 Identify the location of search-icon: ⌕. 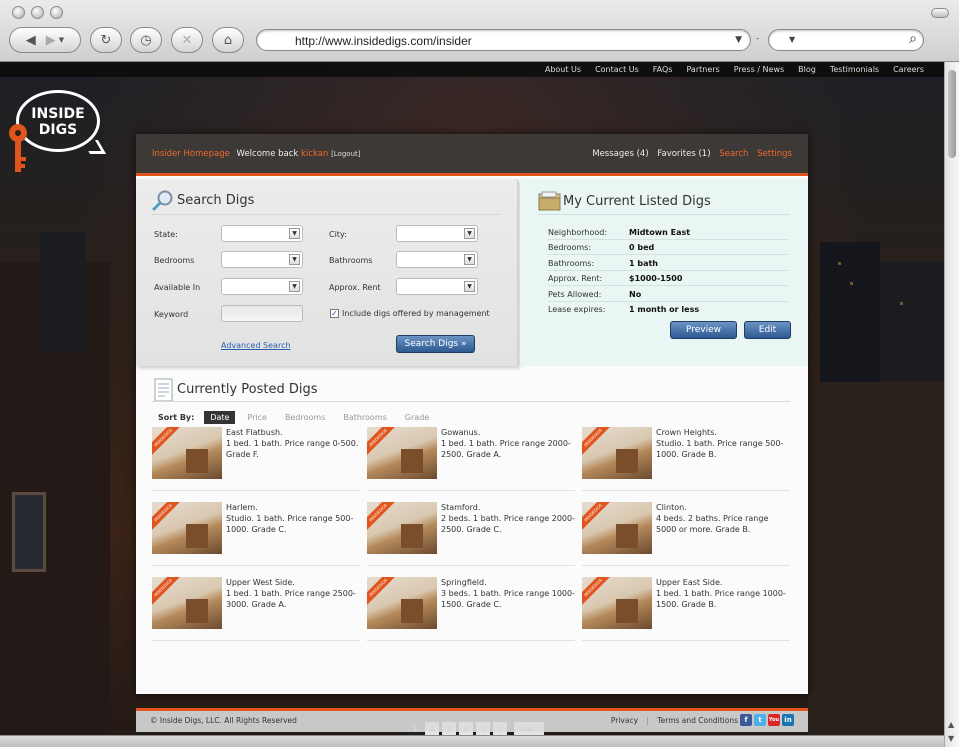
(913, 39).